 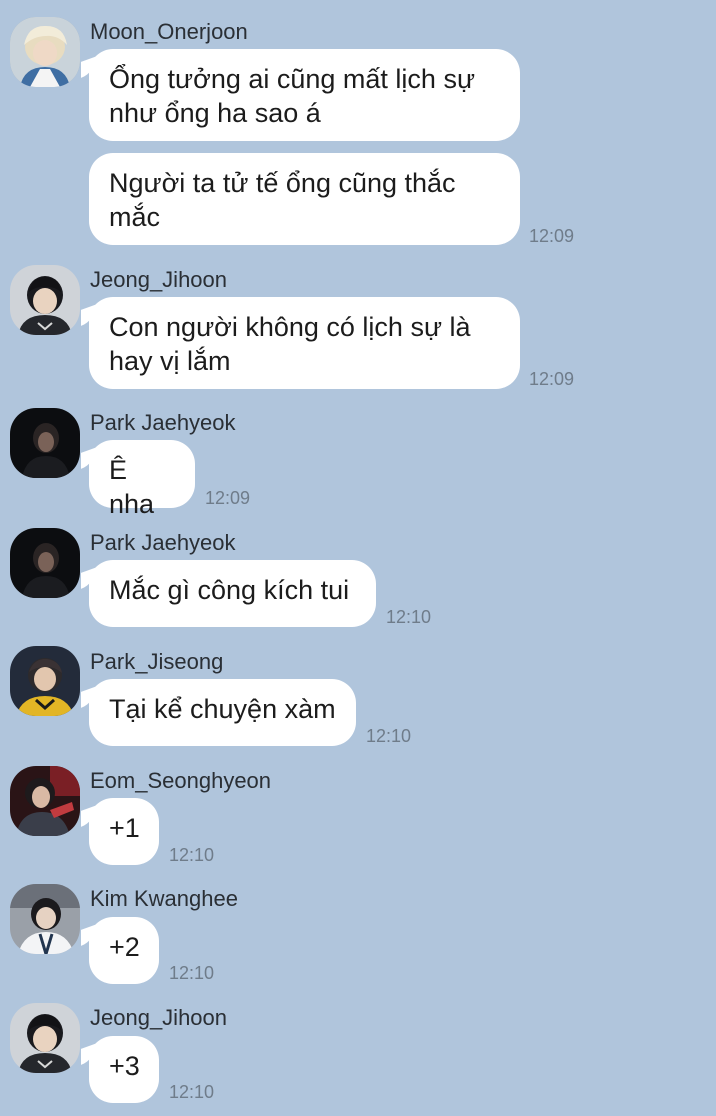 I want to click on message-bubble: +2, so click(x=124, y=950).